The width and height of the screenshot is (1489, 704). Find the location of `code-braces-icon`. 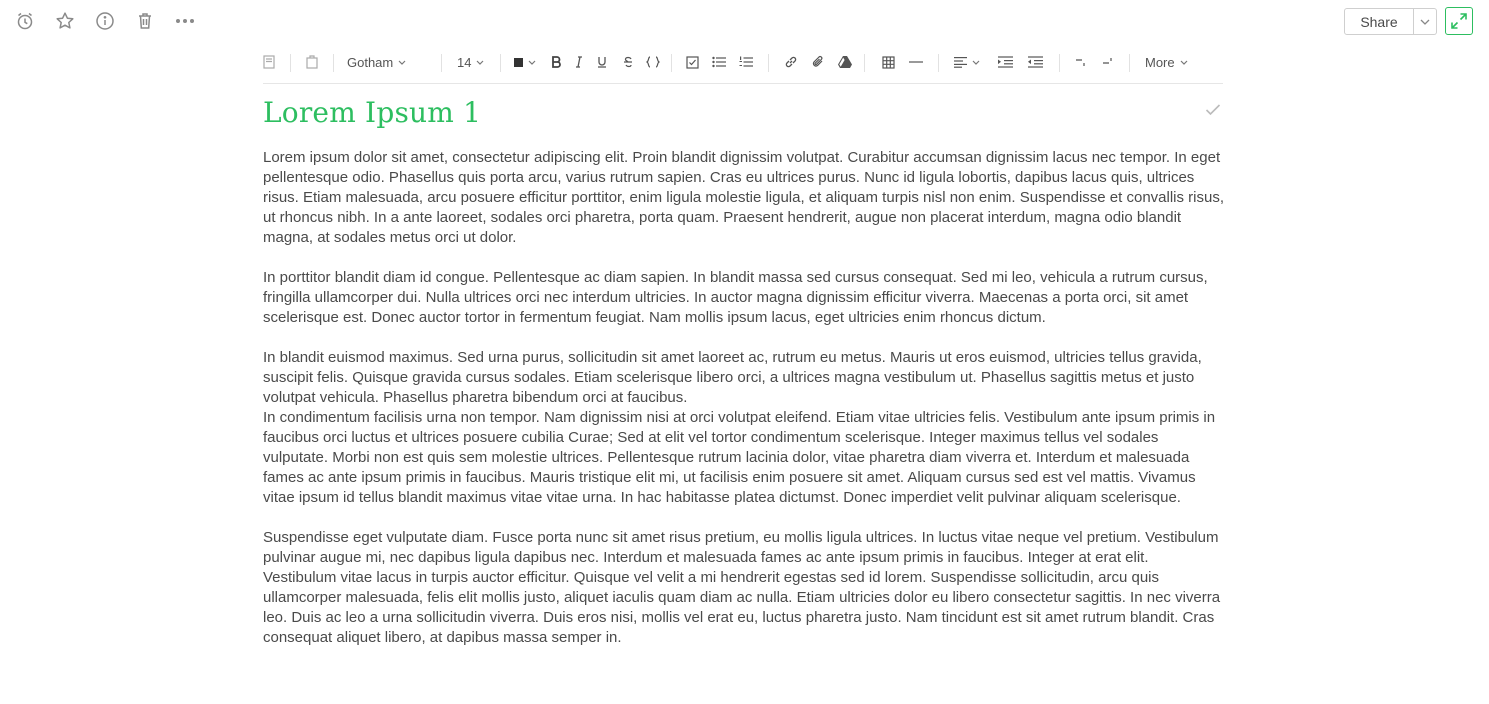

code-braces-icon is located at coordinates (653, 62).